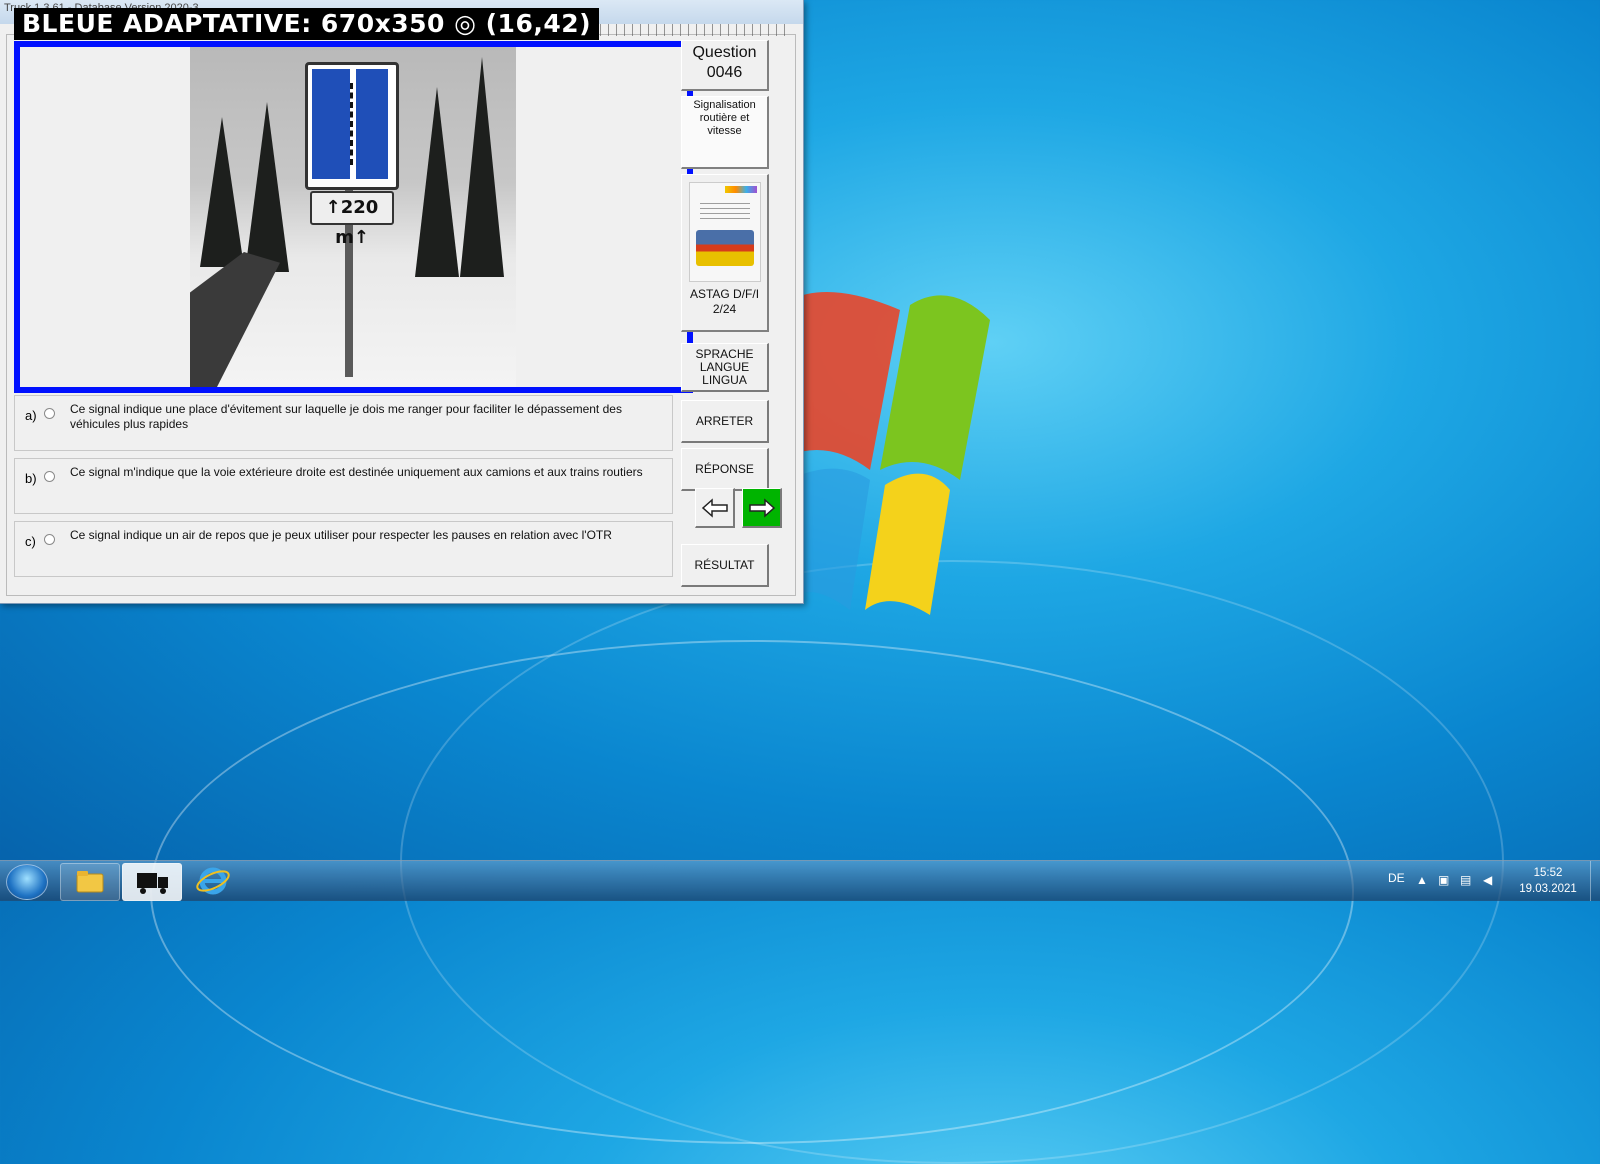  What do you see at coordinates (1422, 880) in the screenshot?
I see `show-hidden-icons-icon: ▲` at bounding box center [1422, 880].